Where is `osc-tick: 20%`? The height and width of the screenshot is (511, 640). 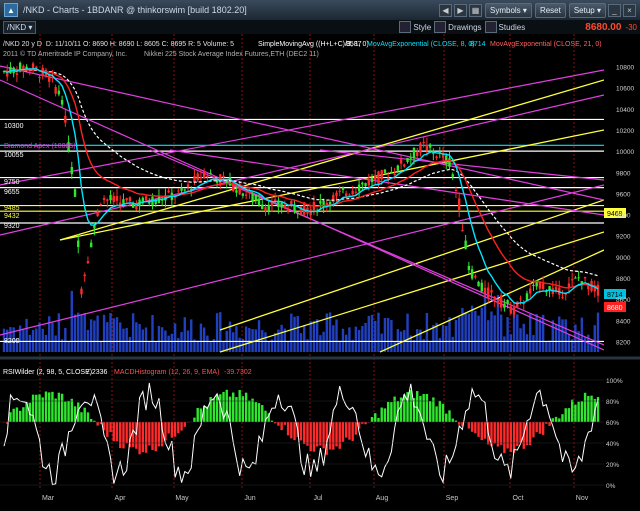 osc-tick: 20% is located at coordinates (612, 465).